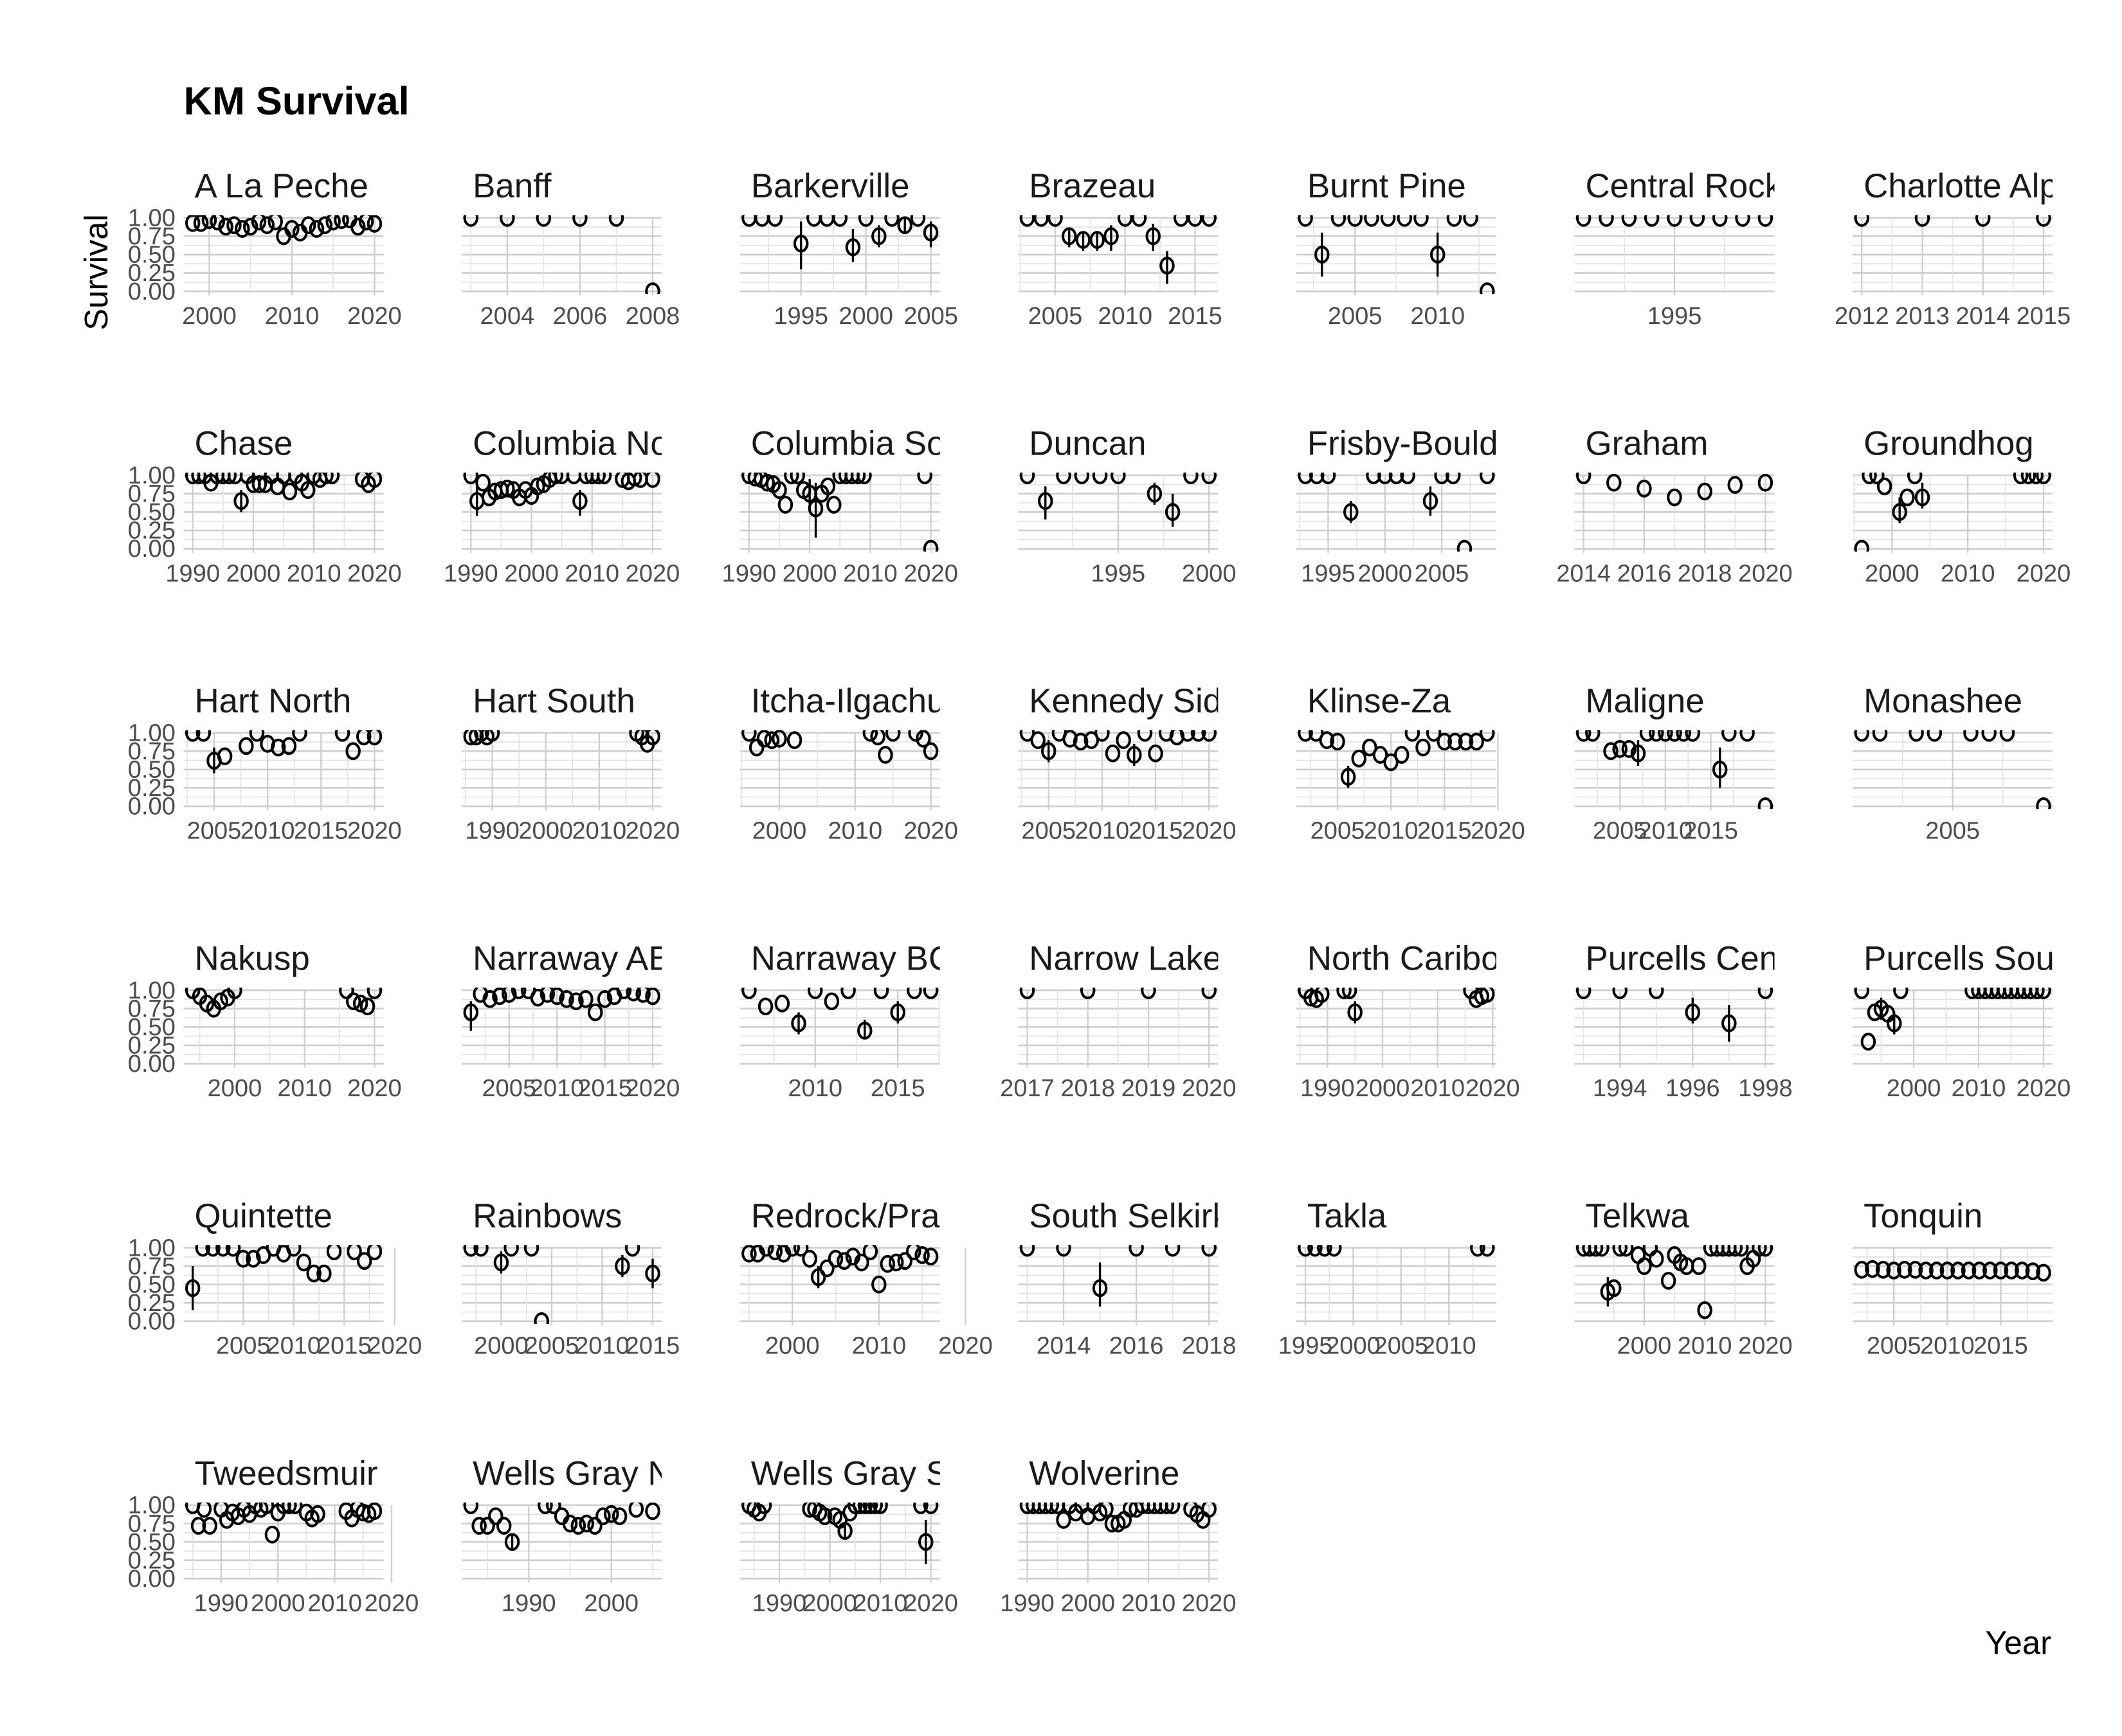 The width and height of the screenshot is (2122, 1736). What do you see at coordinates (1693, 1088) in the screenshot?
I see `x-tick-label: 1996` at bounding box center [1693, 1088].